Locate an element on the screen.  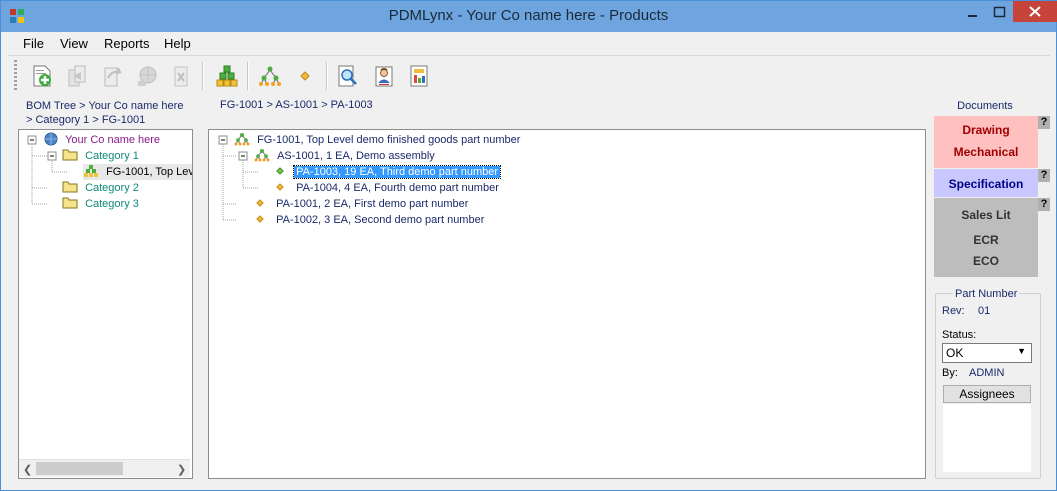
drawing-label: Drawing is located at coordinates (986, 130).